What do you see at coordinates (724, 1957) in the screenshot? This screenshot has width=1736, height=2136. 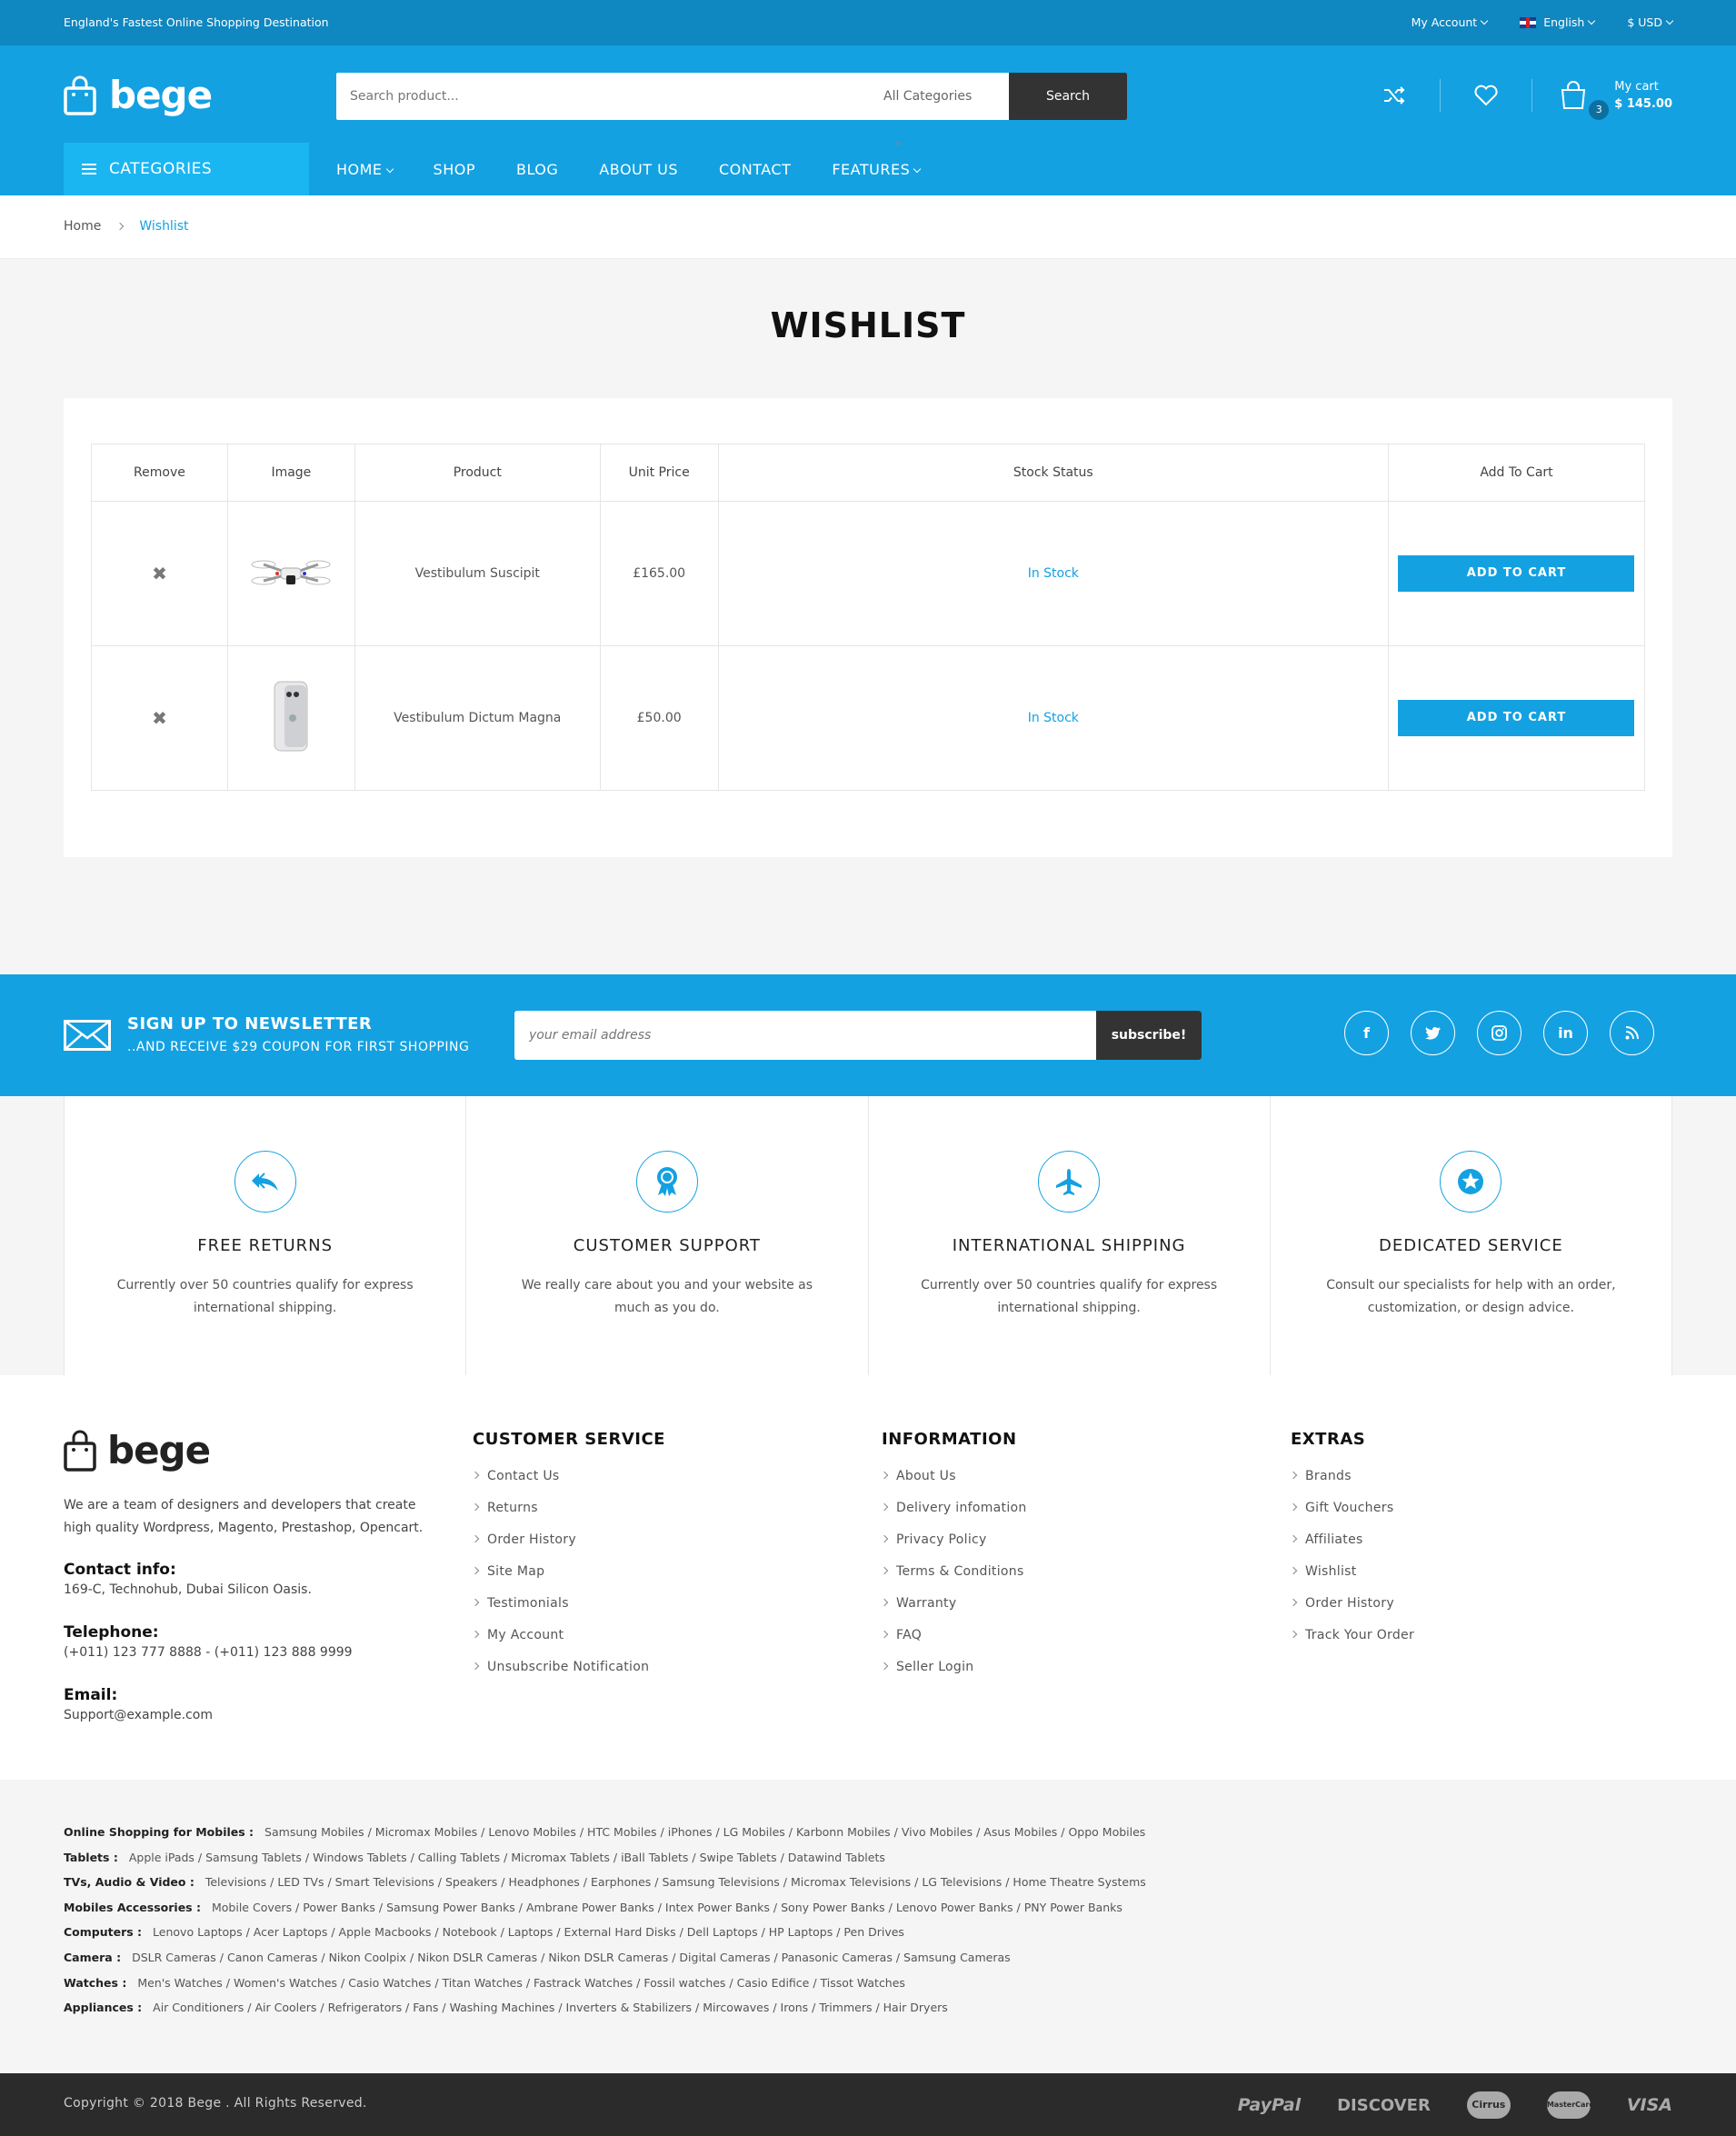 I see `tag-link: Digital Cameras` at bounding box center [724, 1957].